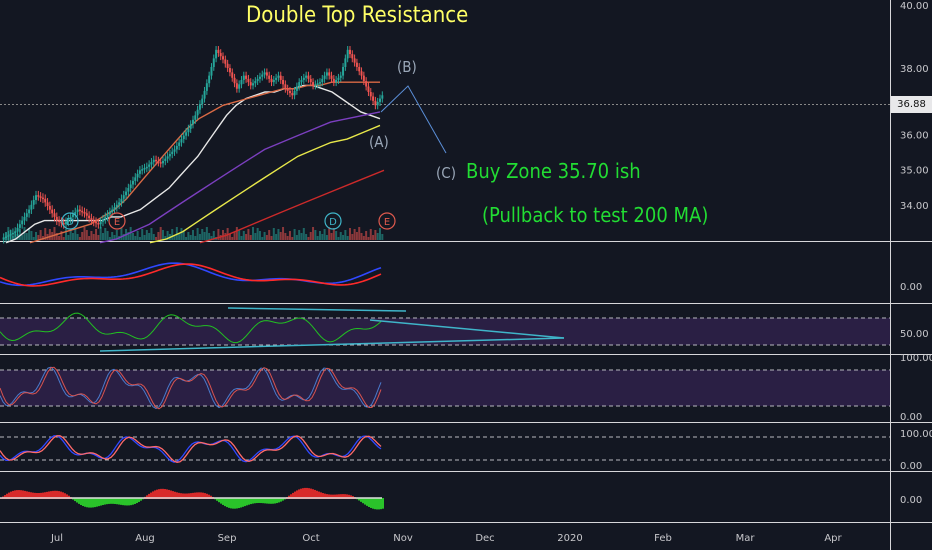  Describe the element at coordinates (227, 538) in the screenshot. I see `time-tick-label: Sep` at that location.